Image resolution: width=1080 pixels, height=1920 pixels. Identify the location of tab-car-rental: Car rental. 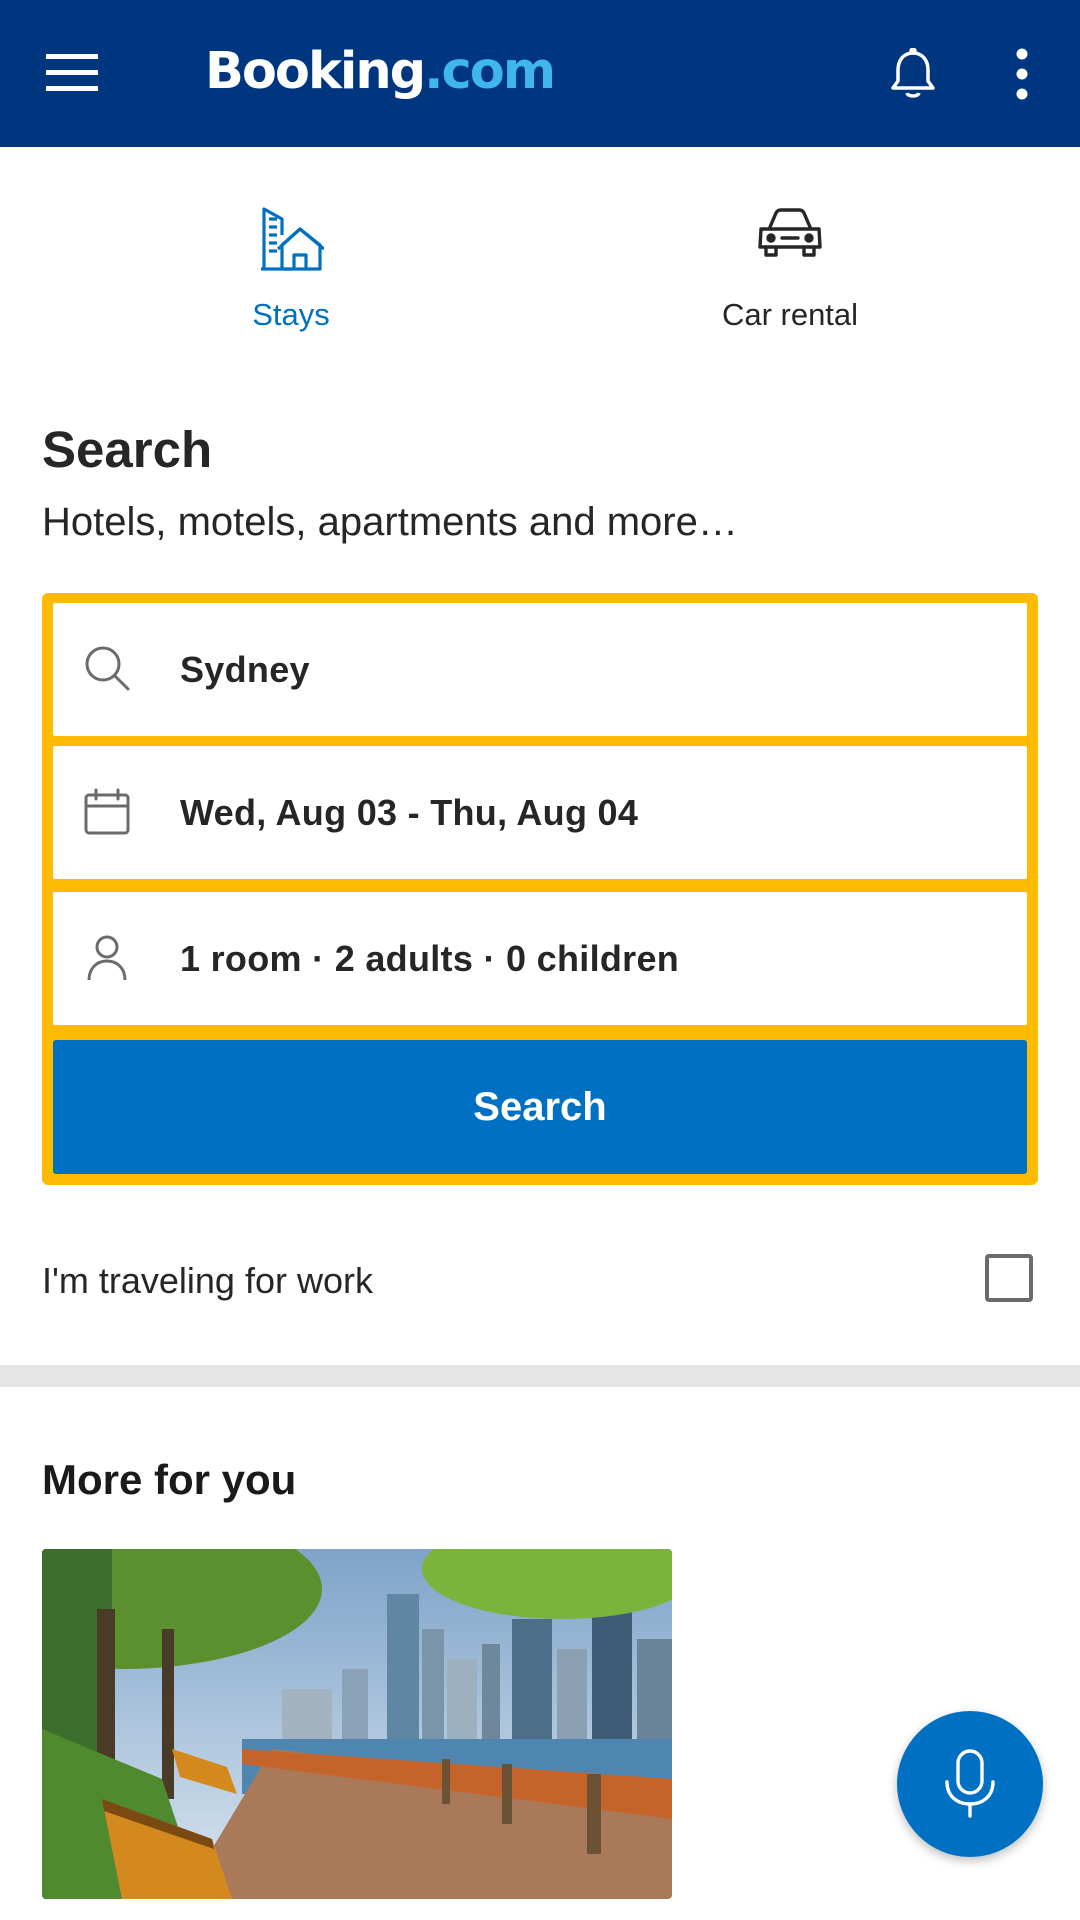
(790, 257).